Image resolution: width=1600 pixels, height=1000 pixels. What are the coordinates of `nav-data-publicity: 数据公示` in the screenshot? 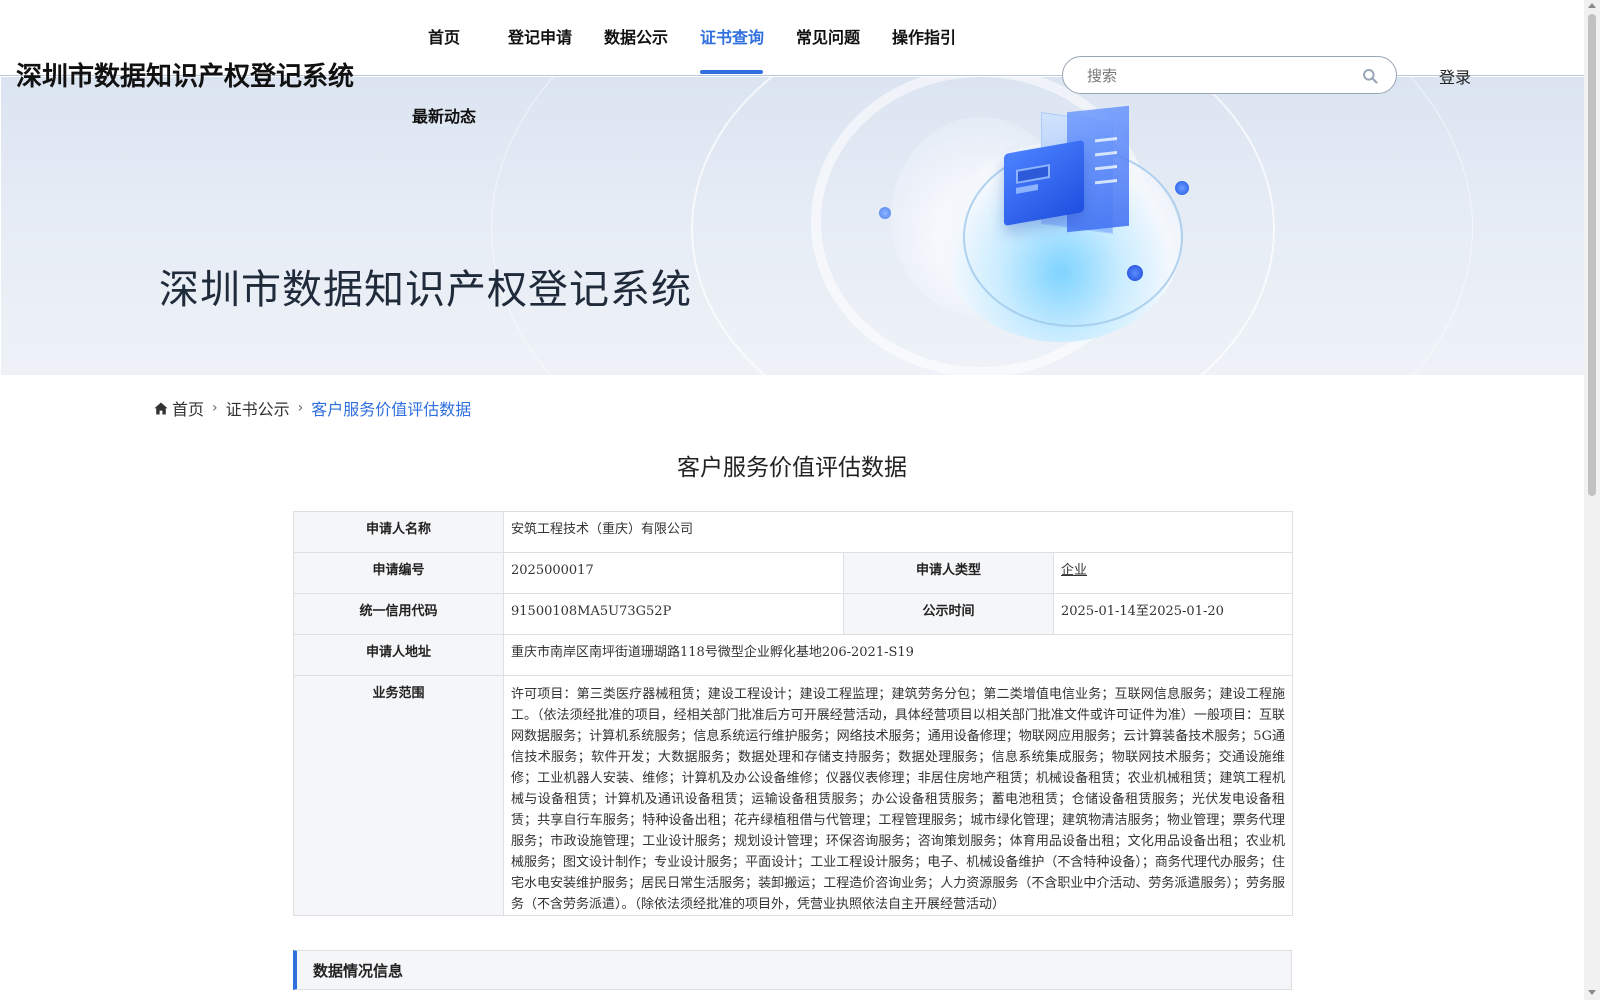 It's located at (636, 36).